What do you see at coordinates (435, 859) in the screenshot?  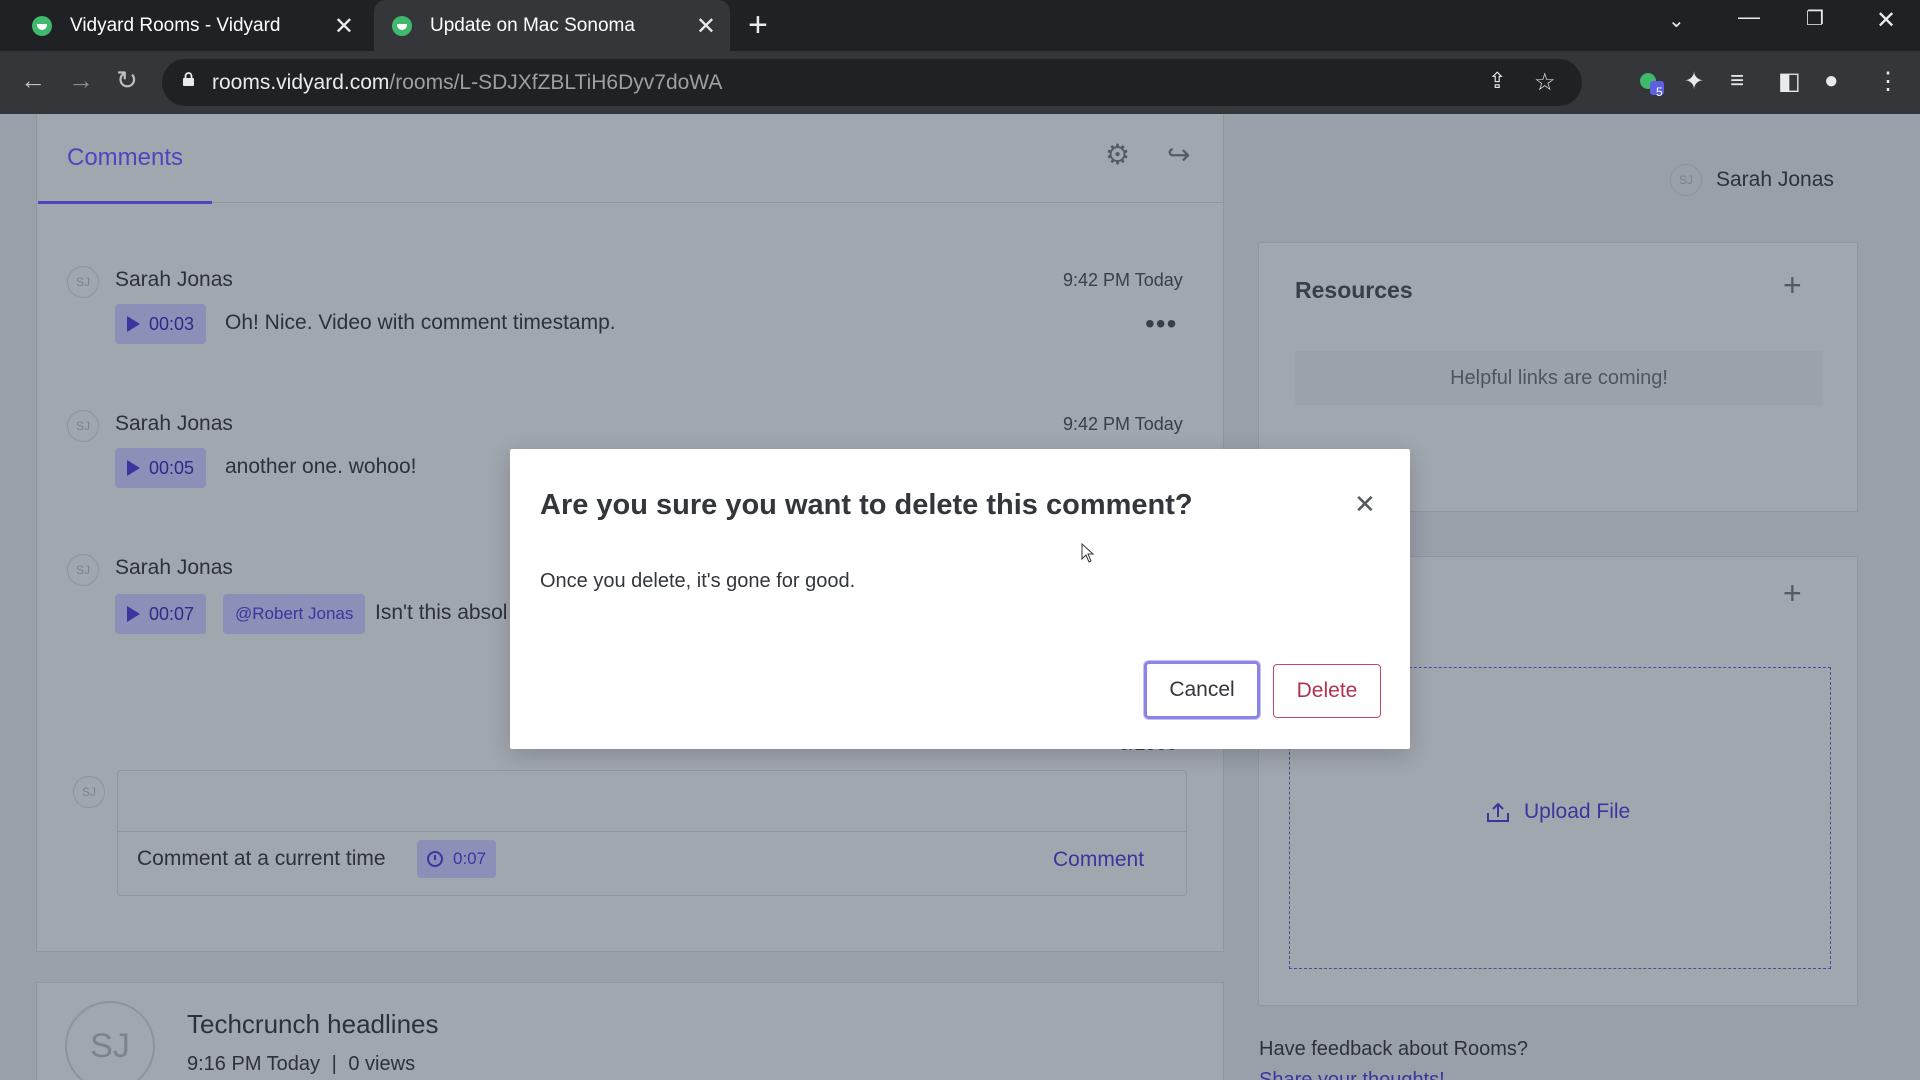 I see `clock-icon` at bounding box center [435, 859].